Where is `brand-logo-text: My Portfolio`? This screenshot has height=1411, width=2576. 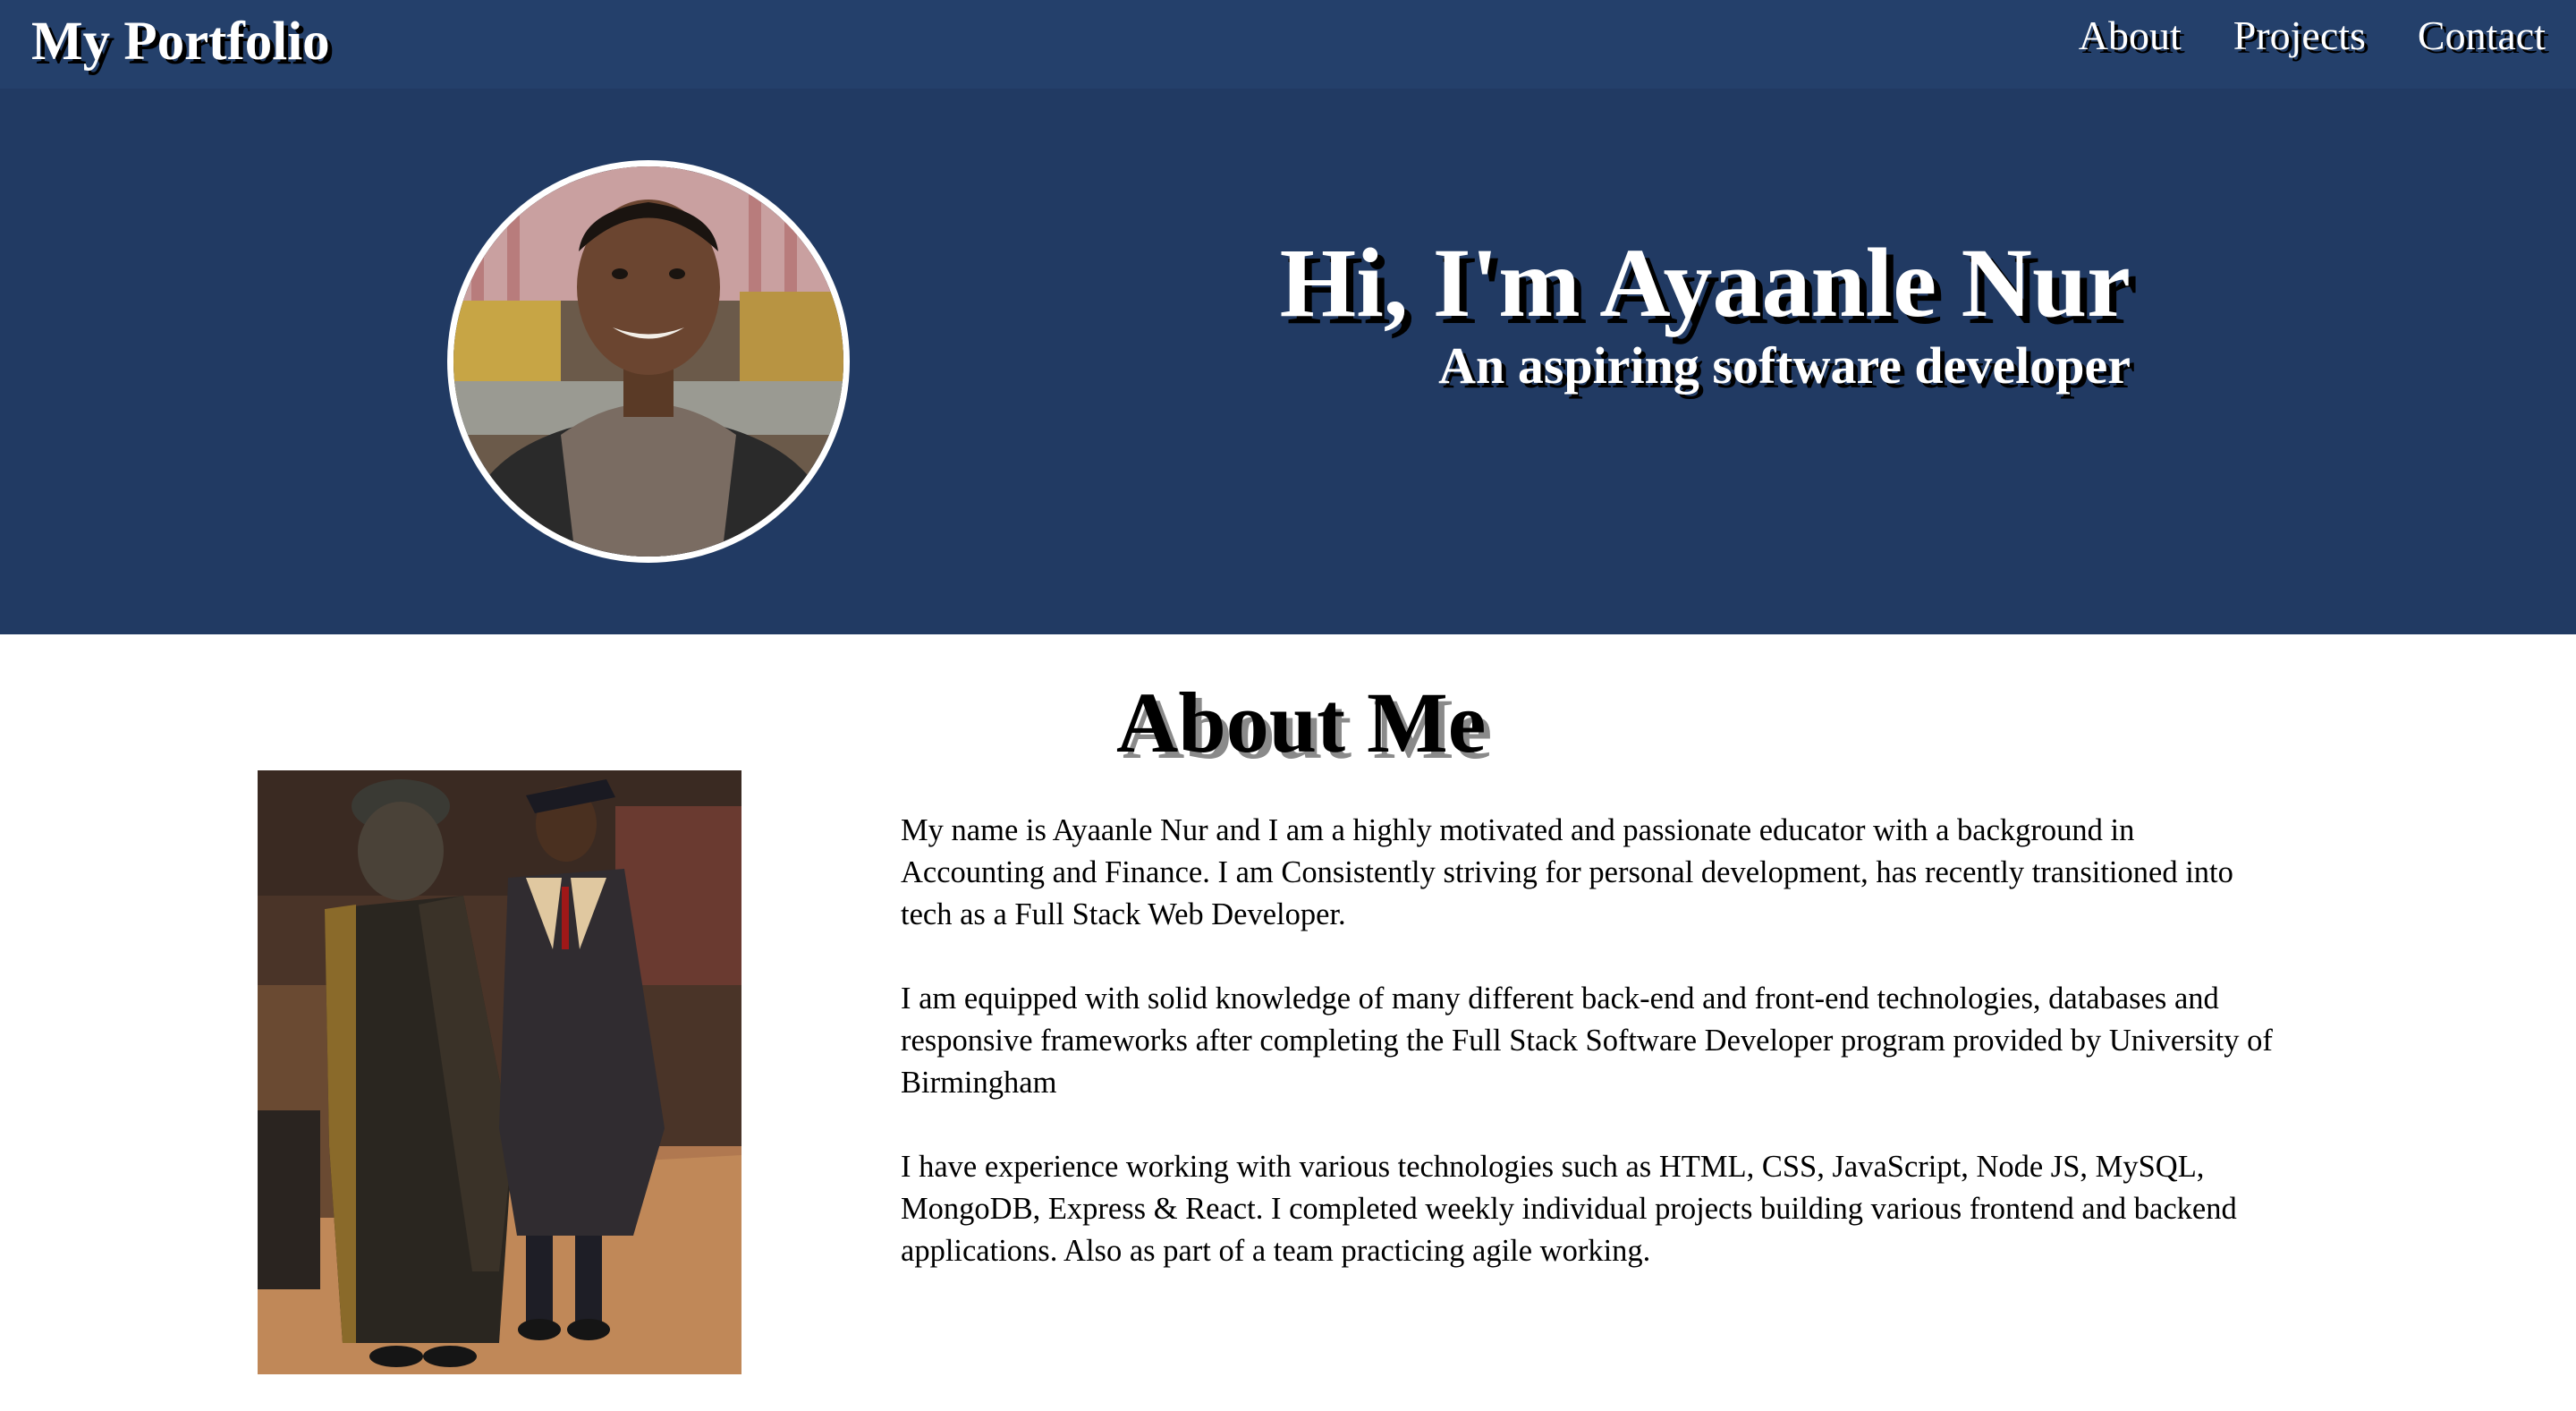 brand-logo-text: My Portfolio is located at coordinates (180, 42).